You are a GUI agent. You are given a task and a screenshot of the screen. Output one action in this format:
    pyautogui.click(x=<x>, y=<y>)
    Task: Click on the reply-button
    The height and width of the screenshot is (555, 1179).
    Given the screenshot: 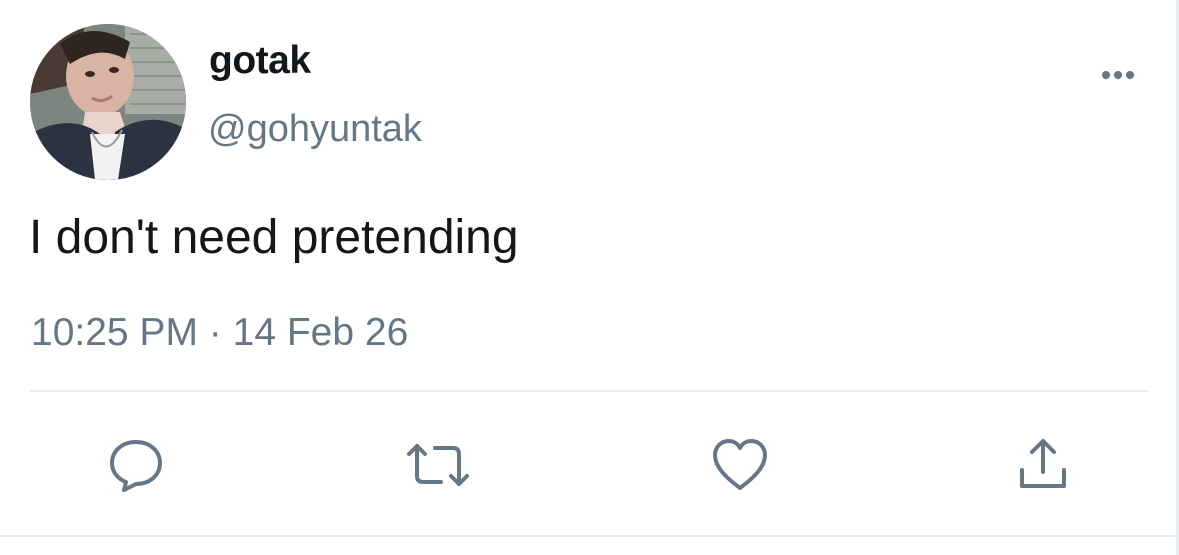 What is the action you would take?
    pyautogui.click(x=136, y=465)
    